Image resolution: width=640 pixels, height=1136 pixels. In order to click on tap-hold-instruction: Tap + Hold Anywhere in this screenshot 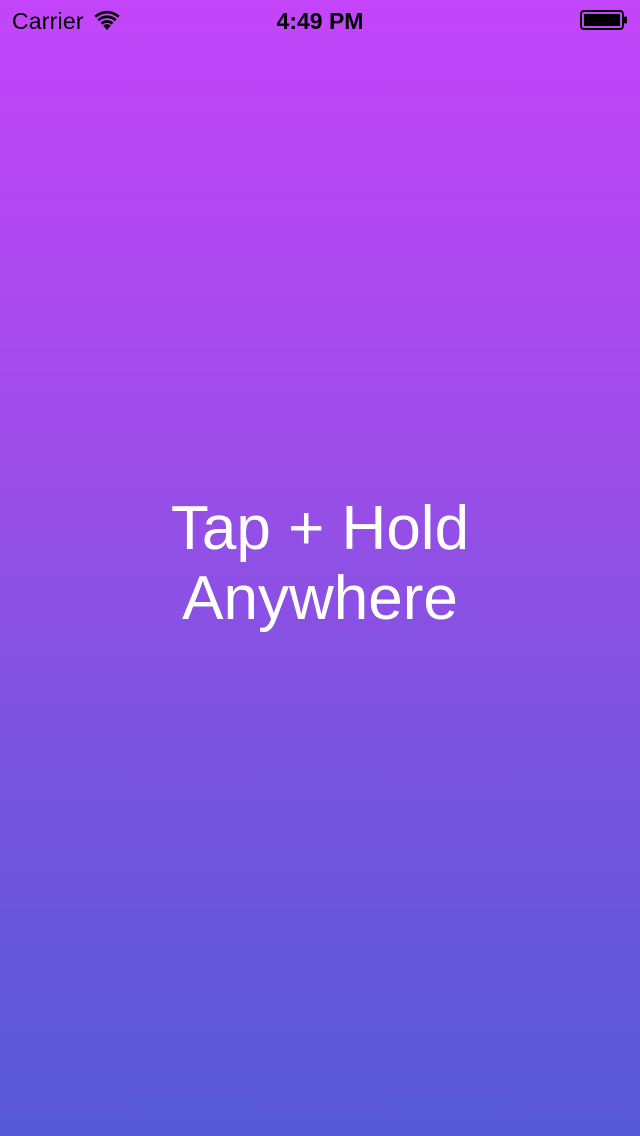, I will do `click(320, 564)`.